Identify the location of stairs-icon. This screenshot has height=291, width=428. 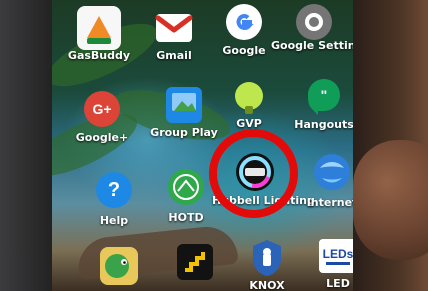
(195, 262).